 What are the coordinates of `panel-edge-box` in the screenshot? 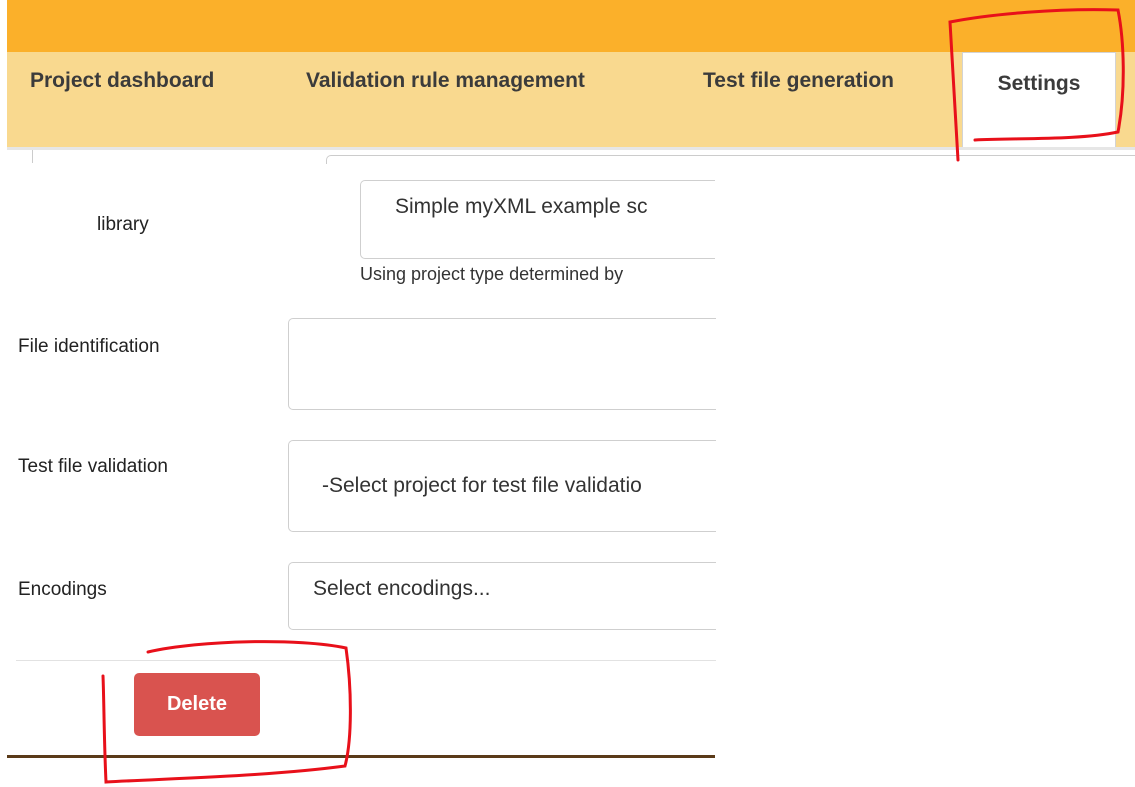 It's located at (730, 159).